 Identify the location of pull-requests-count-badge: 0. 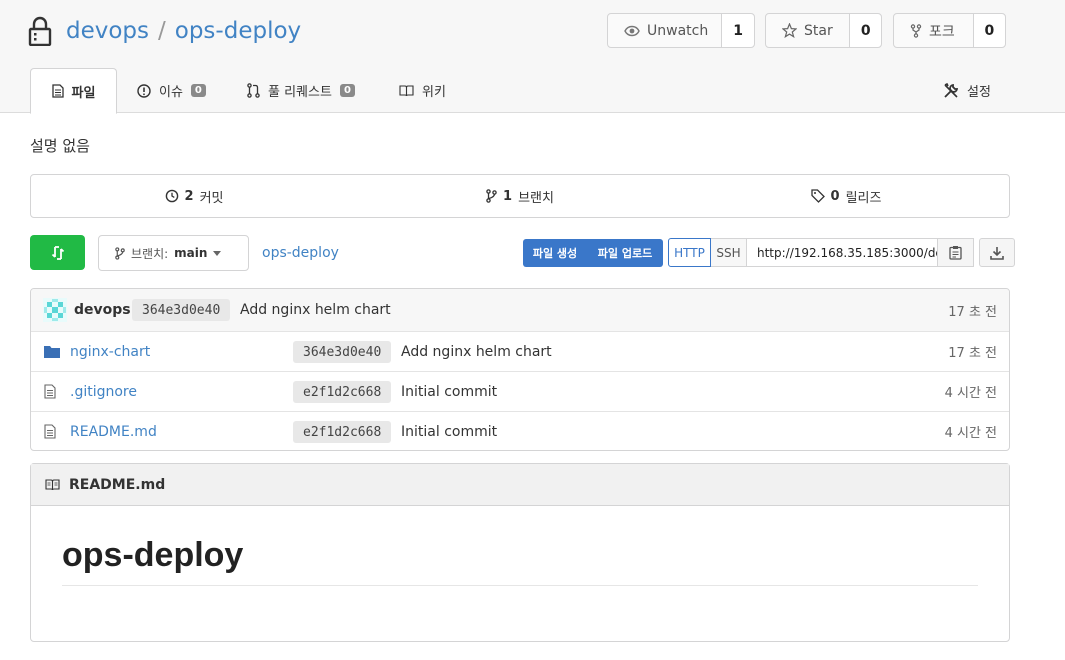
(347, 90).